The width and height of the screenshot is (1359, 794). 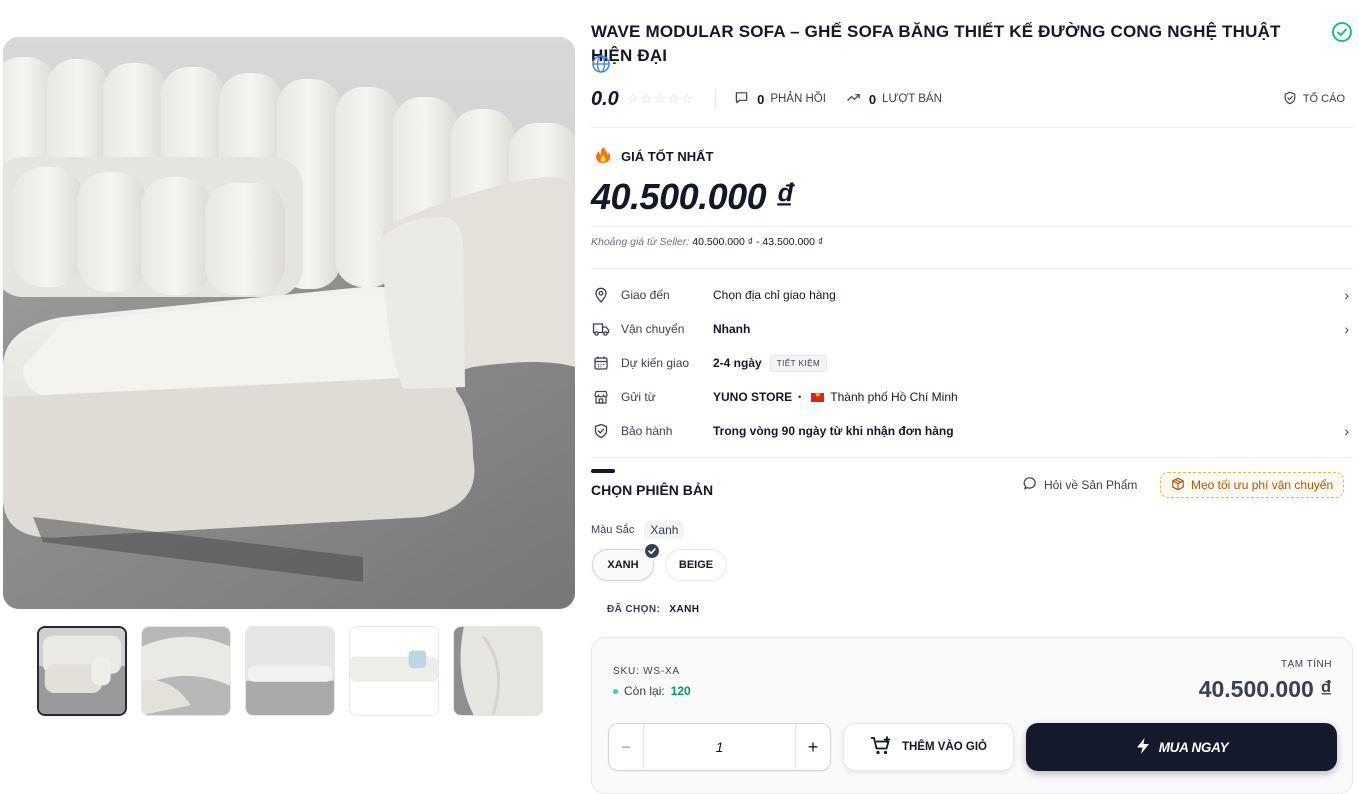 What do you see at coordinates (1178, 485) in the screenshot?
I see `package-icon` at bounding box center [1178, 485].